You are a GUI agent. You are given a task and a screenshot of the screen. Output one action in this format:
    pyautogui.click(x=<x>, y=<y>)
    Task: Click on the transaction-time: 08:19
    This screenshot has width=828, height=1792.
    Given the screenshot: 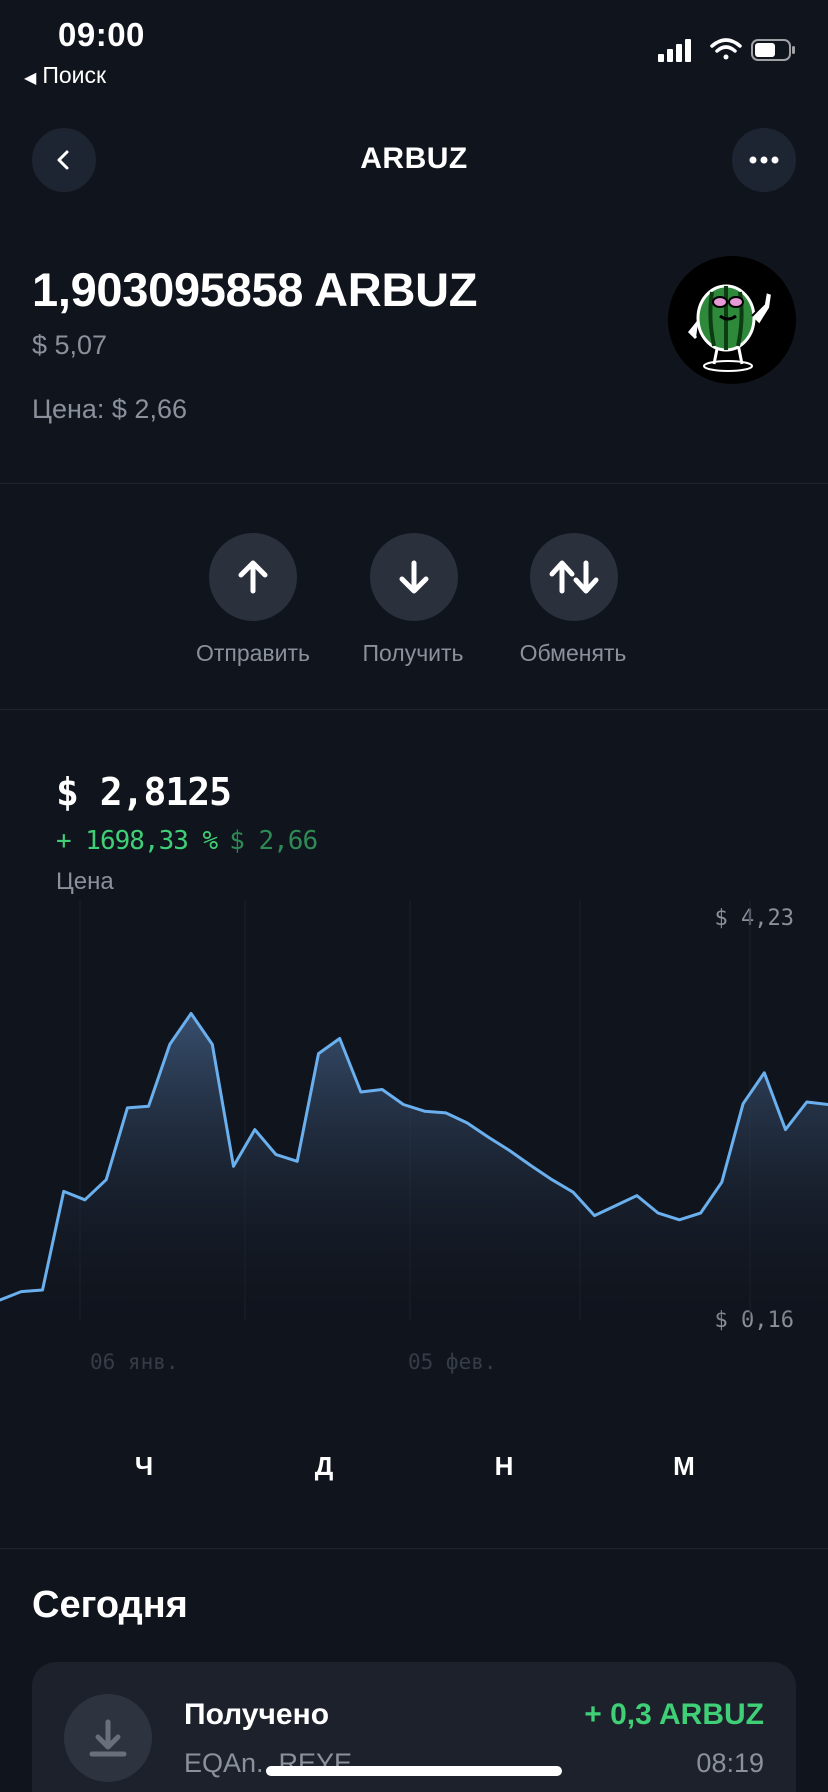 What is the action you would take?
    pyautogui.click(x=730, y=1763)
    